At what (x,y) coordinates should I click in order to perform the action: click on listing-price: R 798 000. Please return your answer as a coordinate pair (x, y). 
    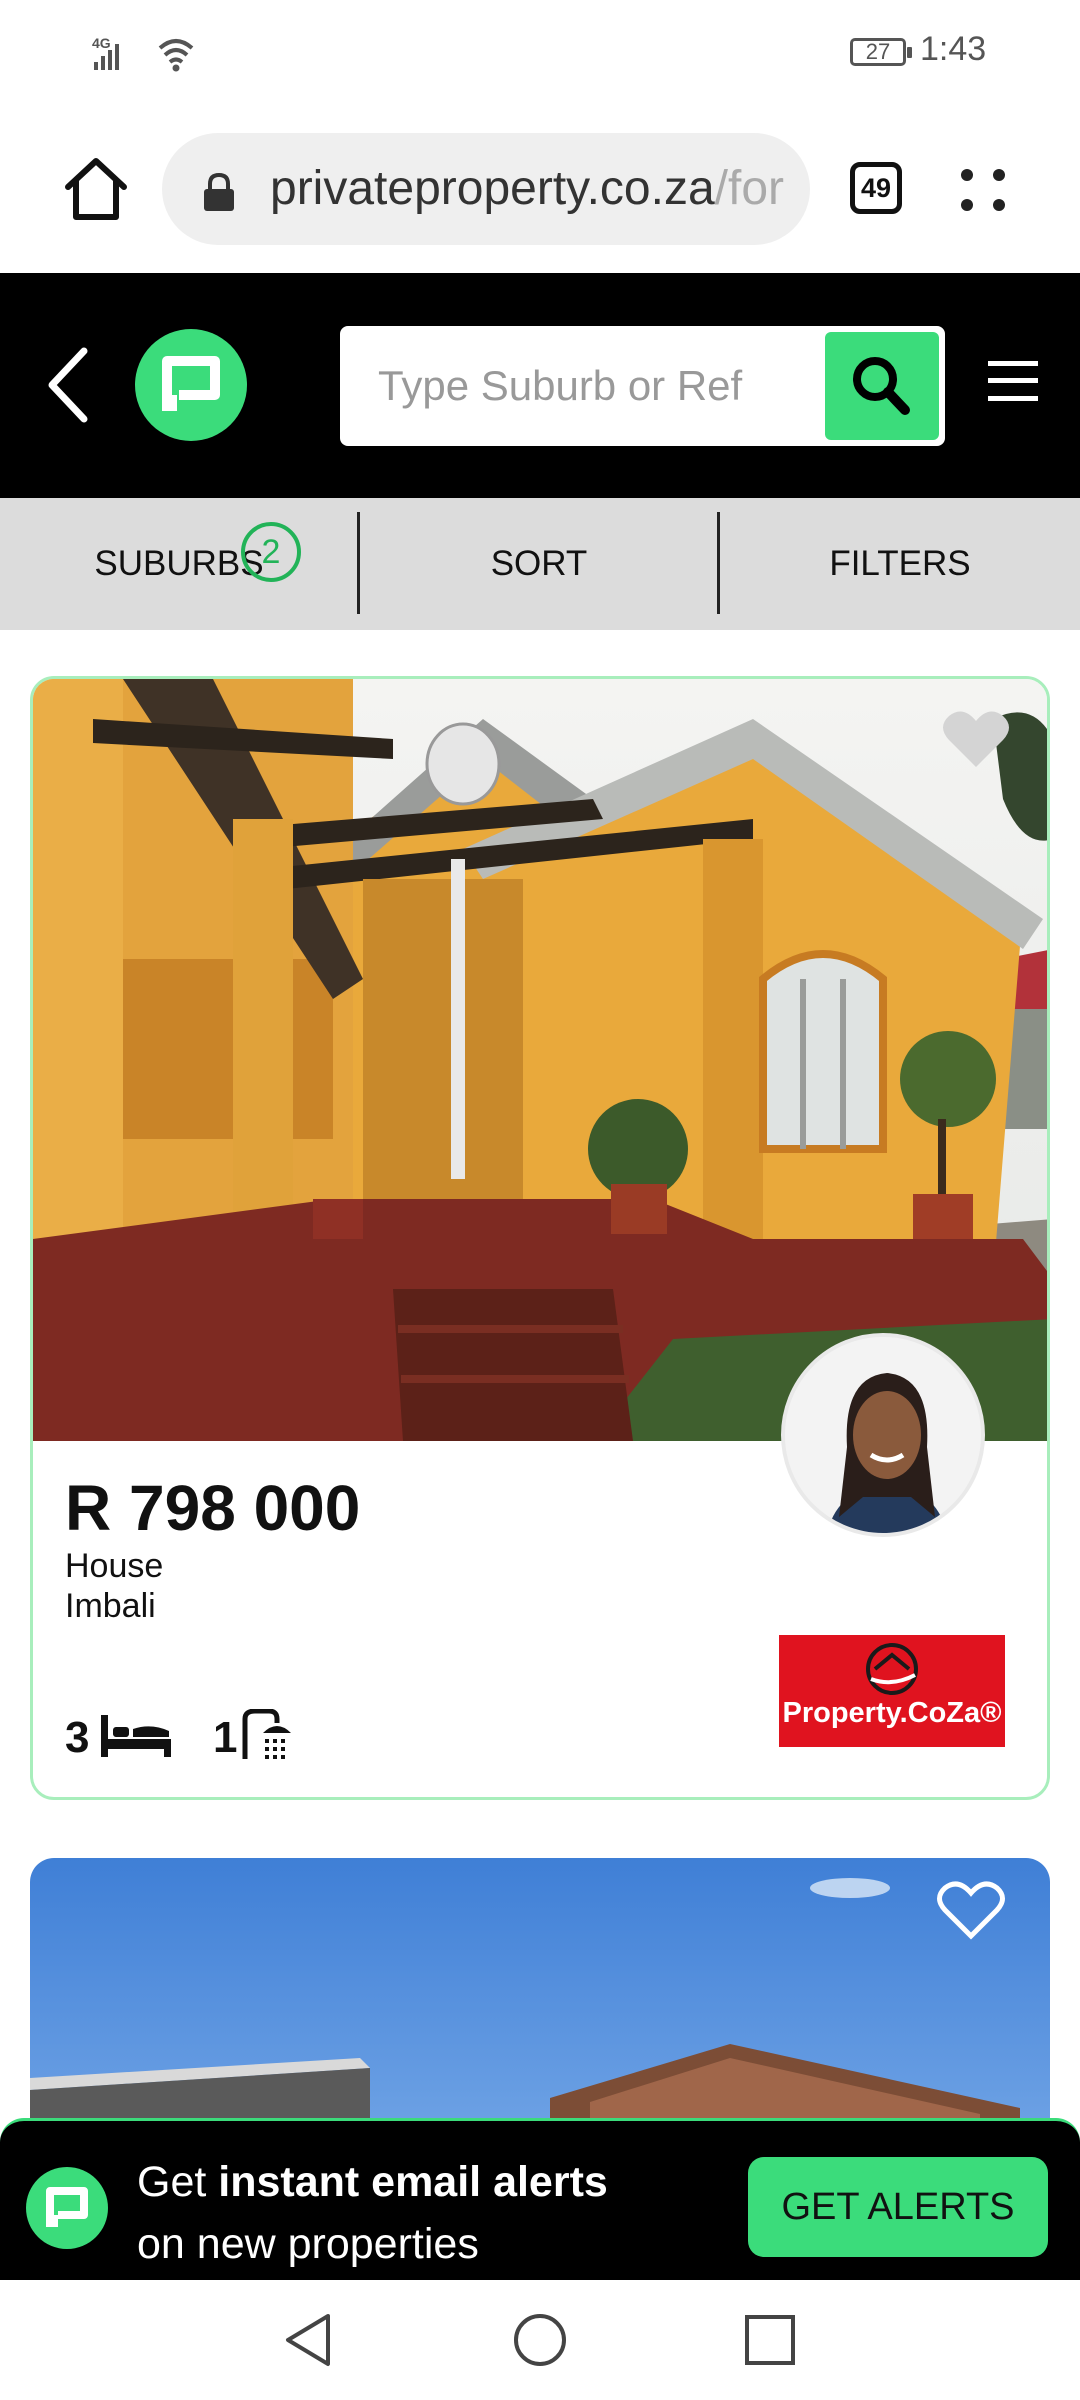
    Looking at the image, I should click on (213, 1508).